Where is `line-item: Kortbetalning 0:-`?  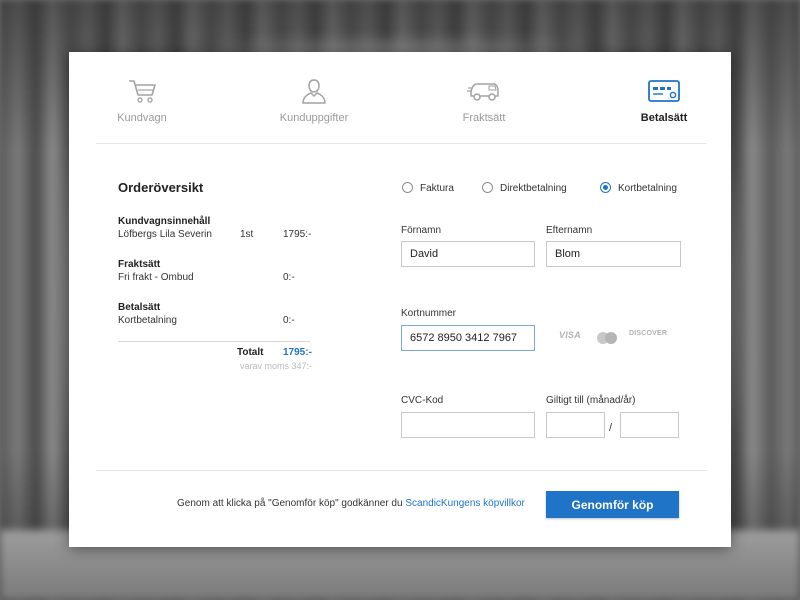 line-item: Kortbetalning 0:- is located at coordinates (215, 320).